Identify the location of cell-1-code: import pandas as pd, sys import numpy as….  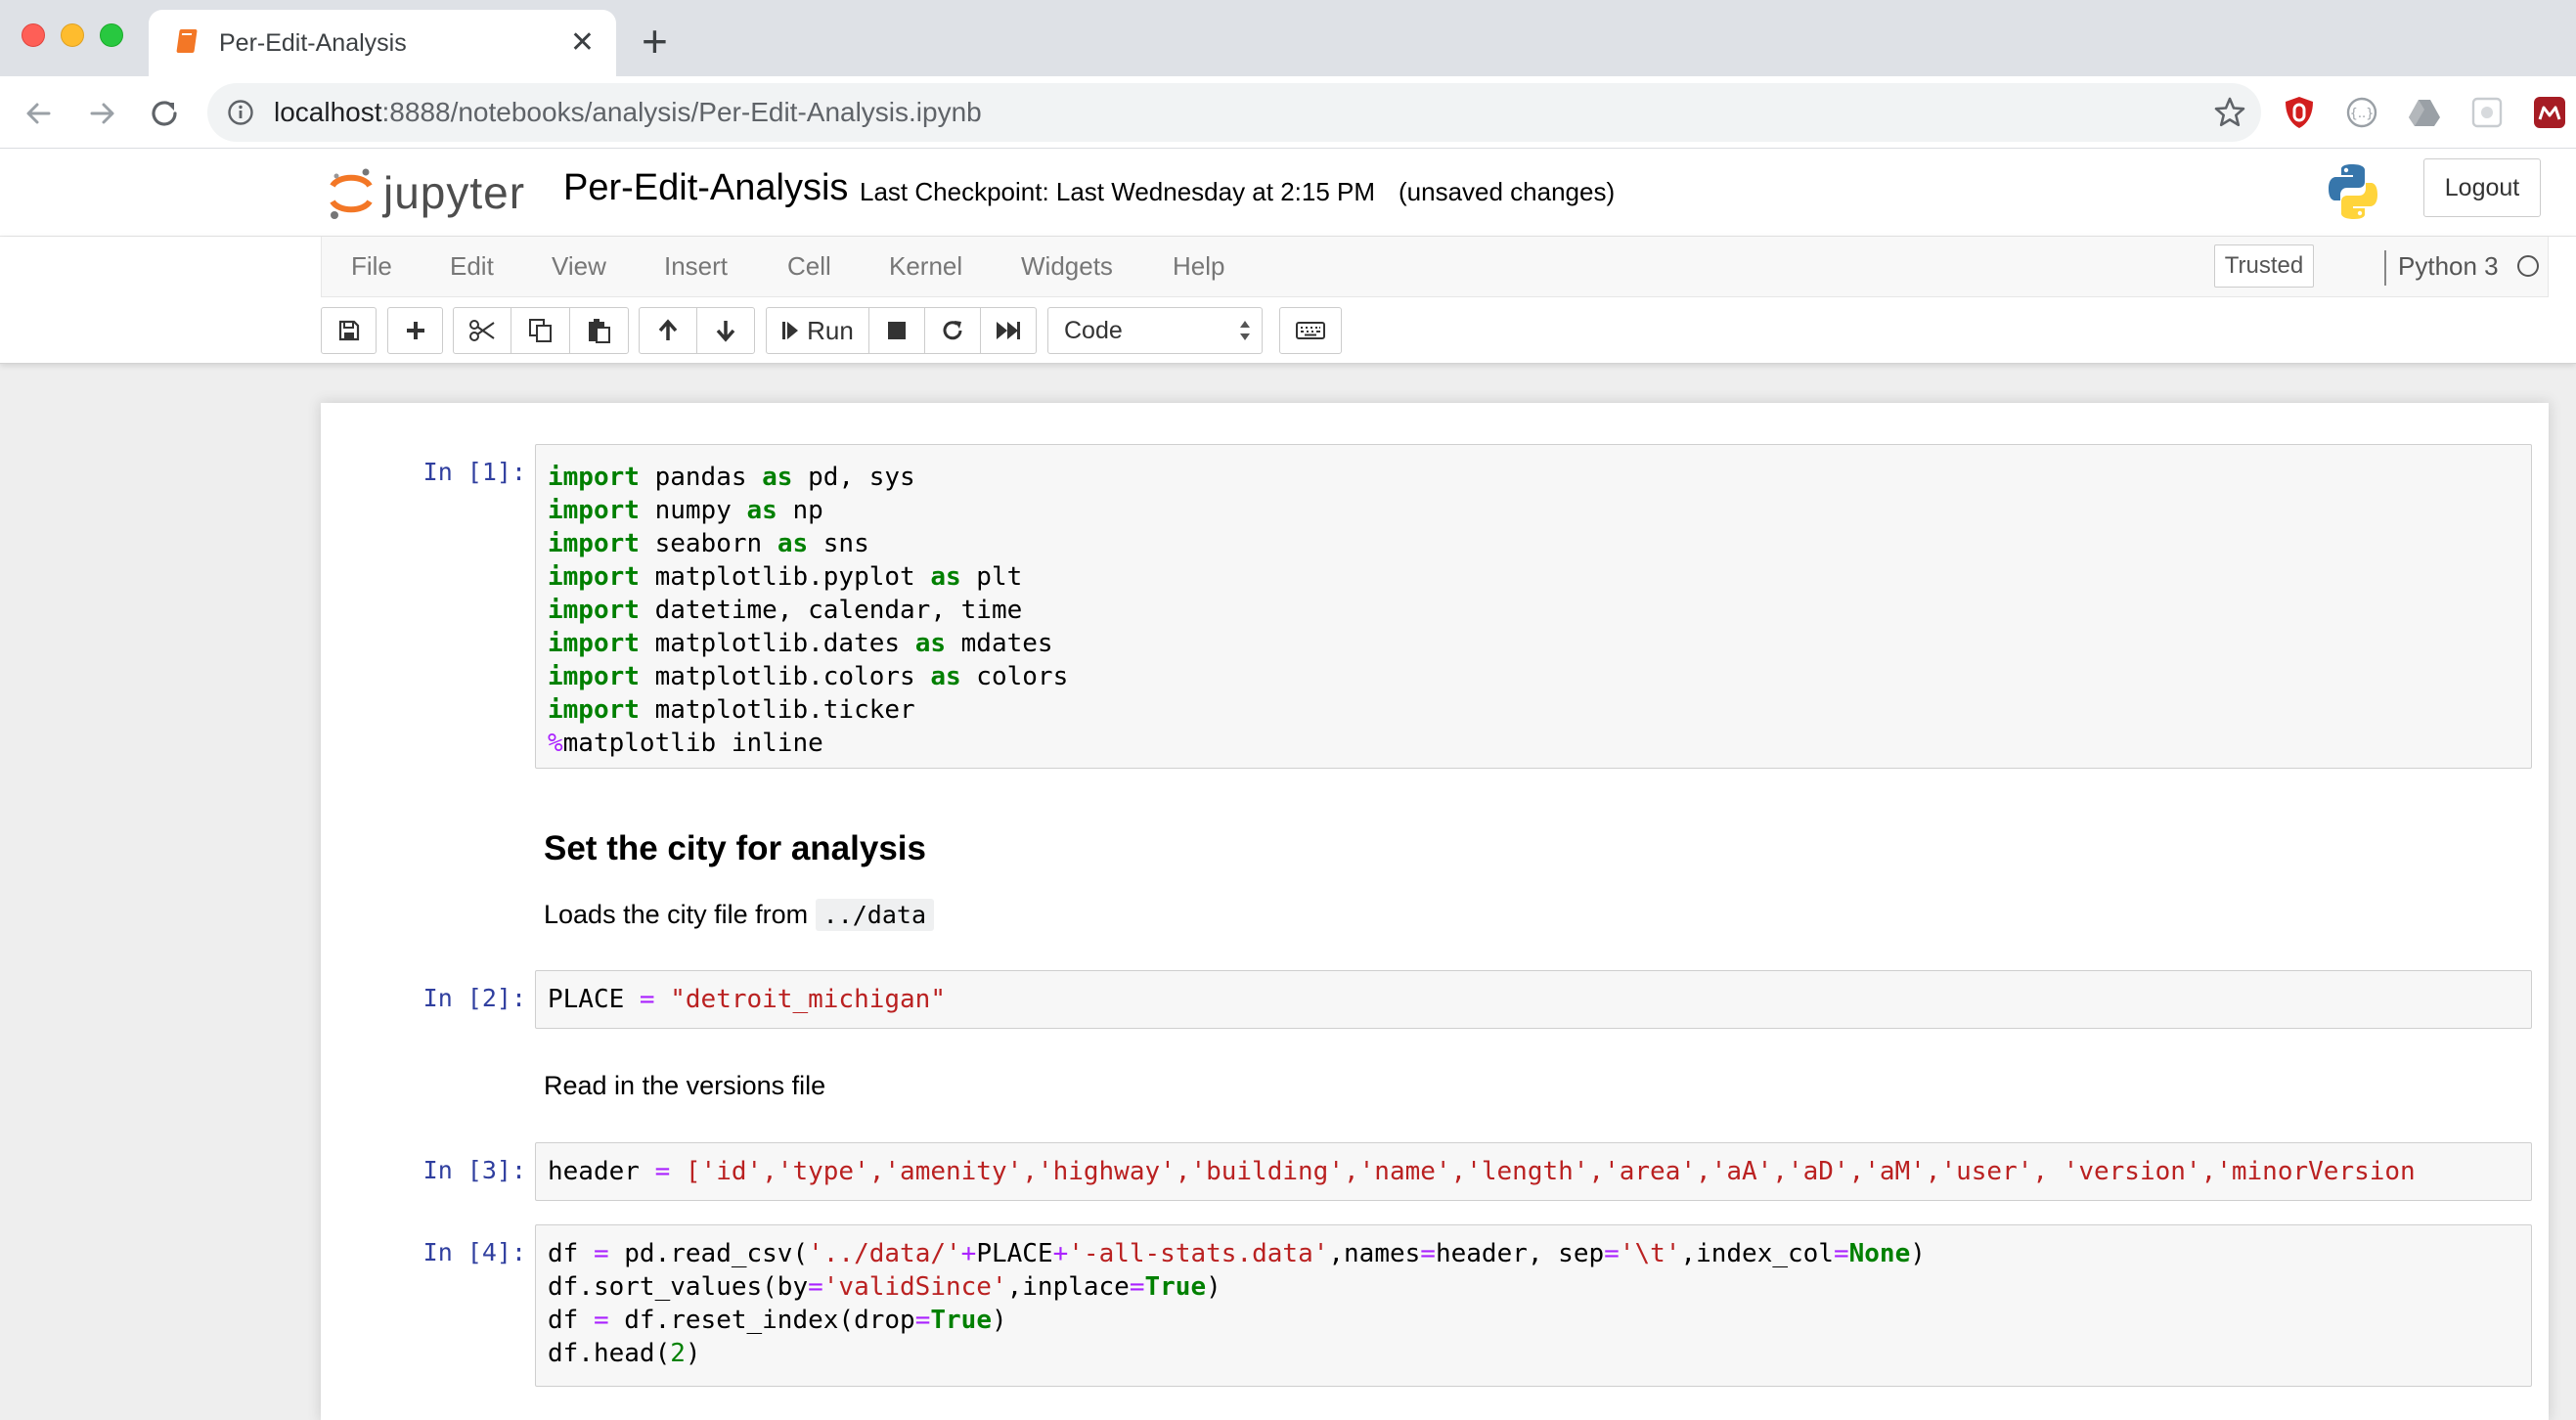
(808, 610).